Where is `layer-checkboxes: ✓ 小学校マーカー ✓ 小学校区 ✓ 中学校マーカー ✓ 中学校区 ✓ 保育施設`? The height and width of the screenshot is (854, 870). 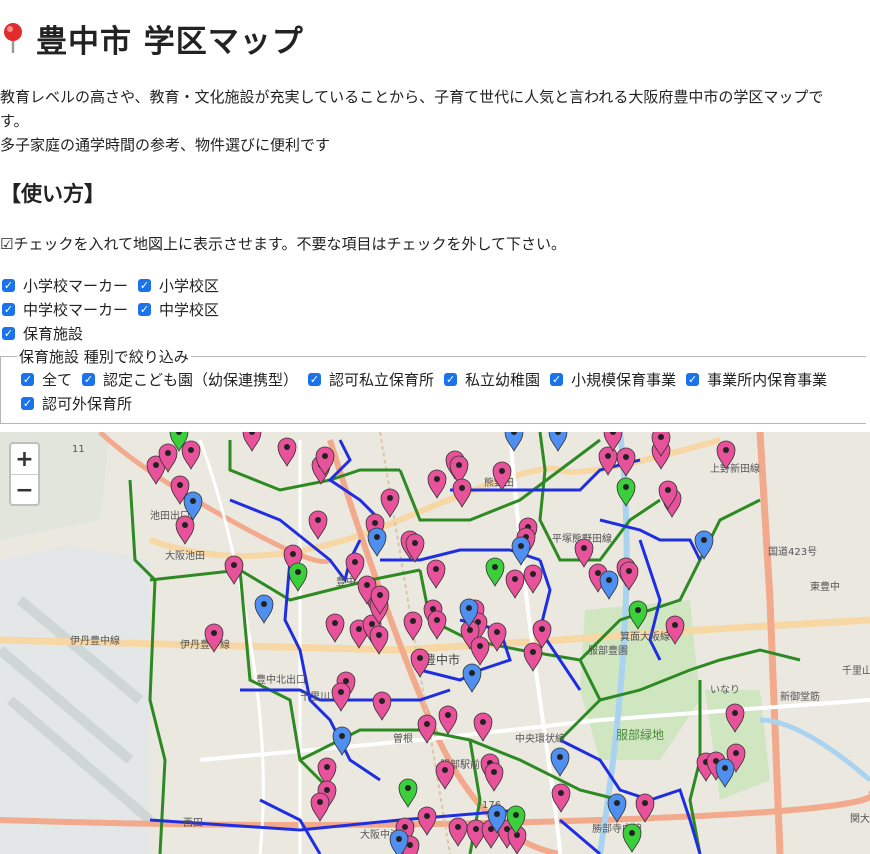 layer-checkboxes: ✓ 小学校マーカー ✓ 小学校区 ✓ 中学校マーカー ✓ 中学校区 ✓ 保育施設 is located at coordinates (113, 309).